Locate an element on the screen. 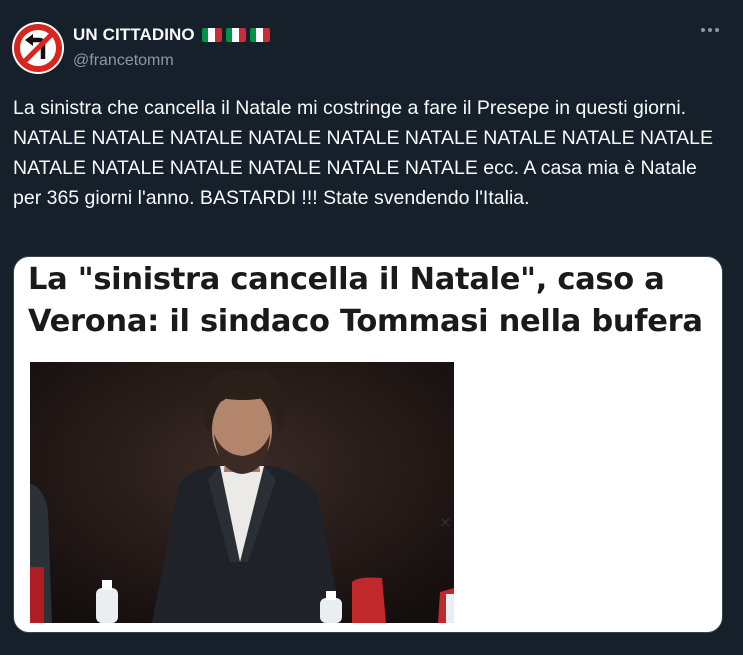  italian-flags is located at coordinates (235, 35).